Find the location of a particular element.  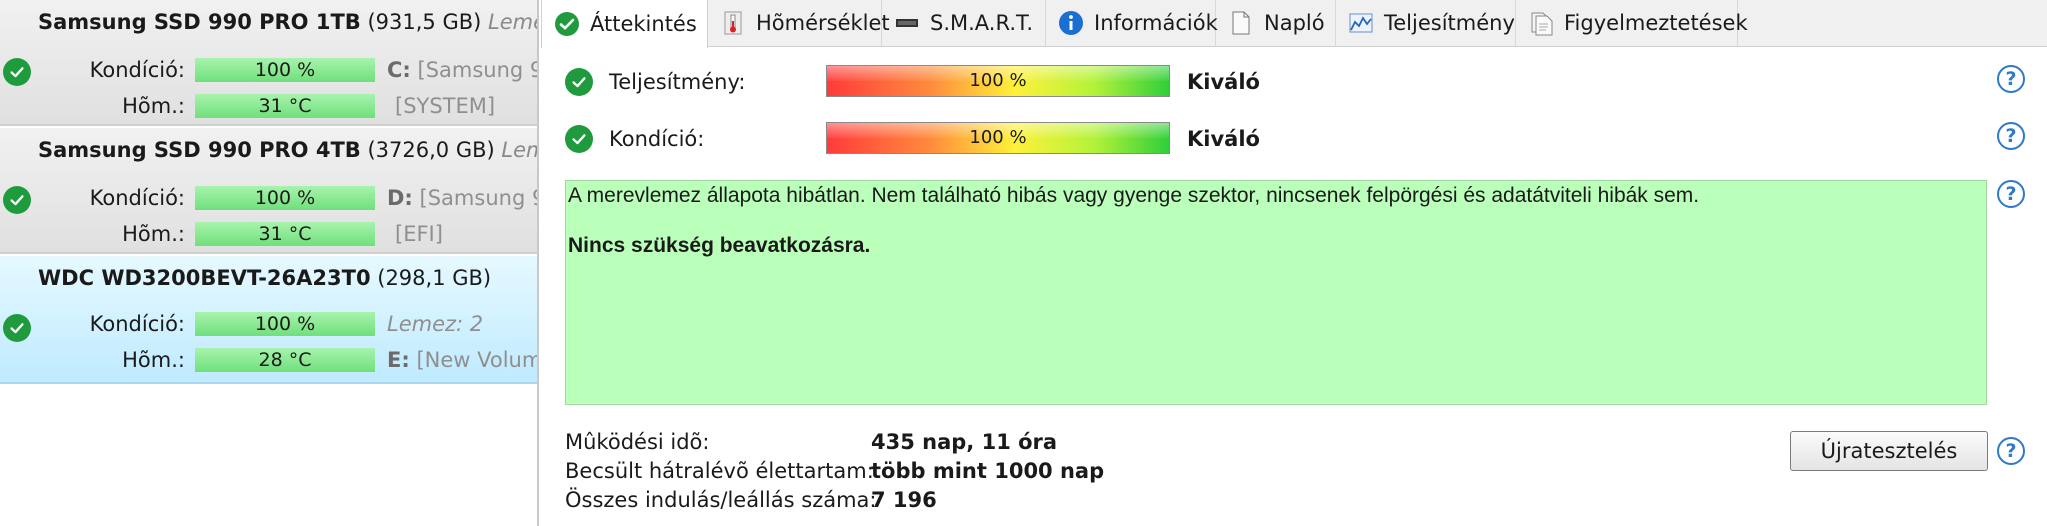

disk-name: Samsung SSD 990 PRO 4TB is located at coordinates (199, 150).